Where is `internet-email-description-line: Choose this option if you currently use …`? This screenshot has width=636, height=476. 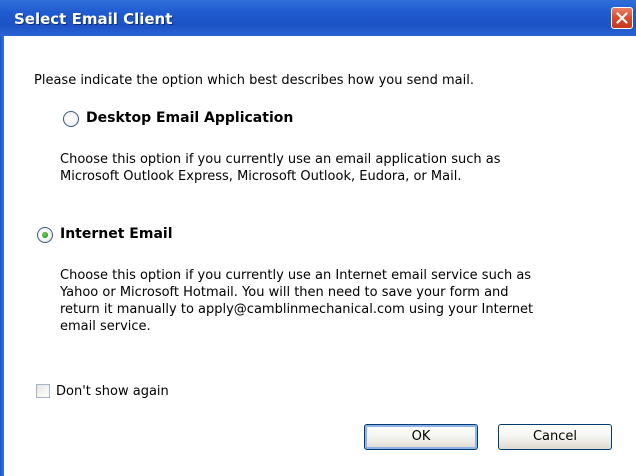 internet-email-description-line: Choose this option if you currently use … is located at coordinates (296, 275).